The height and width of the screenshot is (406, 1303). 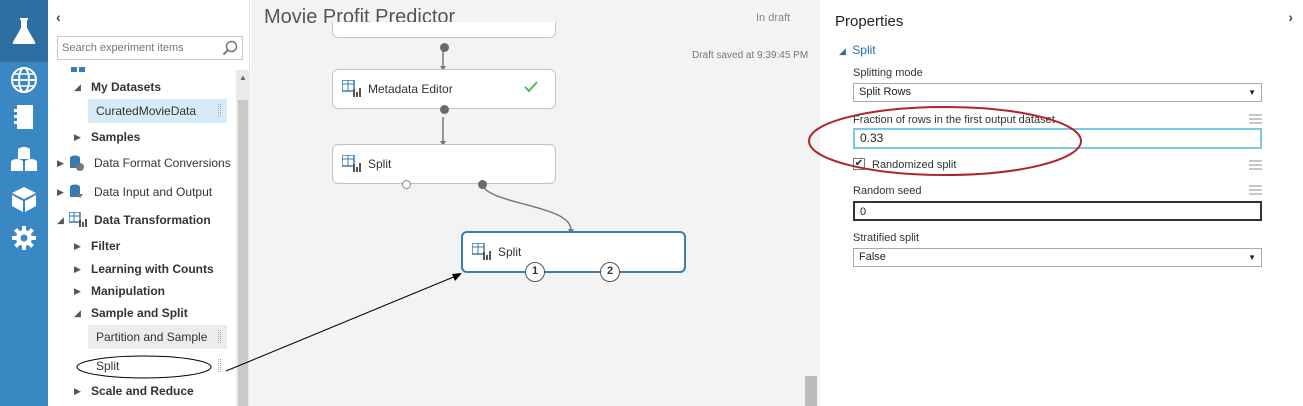 I want to click on scroll-up-arrow-icon: ▲, so click(x=243, y=77).